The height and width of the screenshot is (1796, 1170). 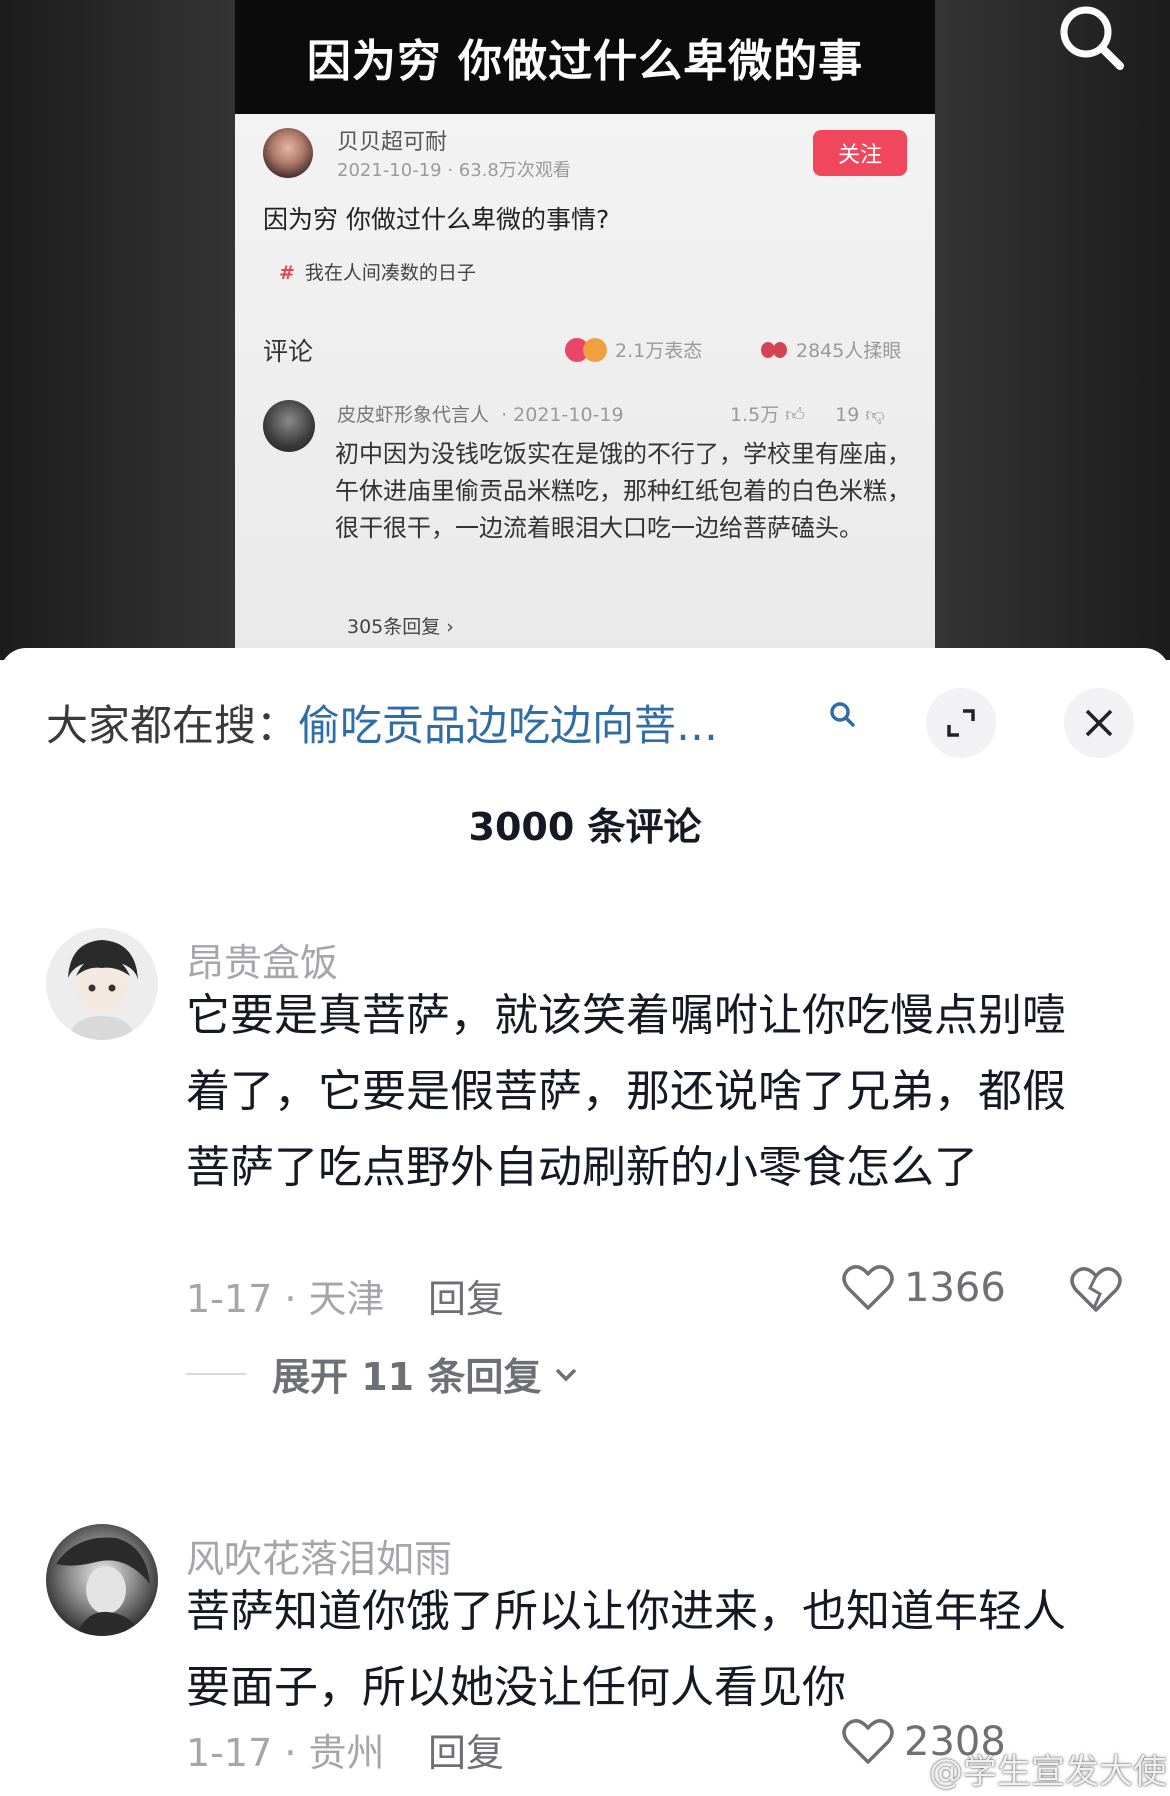 What do you see at coordinates (807, 413) in the screenshot?
I see `comment-stats: 1.5万 👍︎ 19 👎︎` at bounding box center [807, 413].